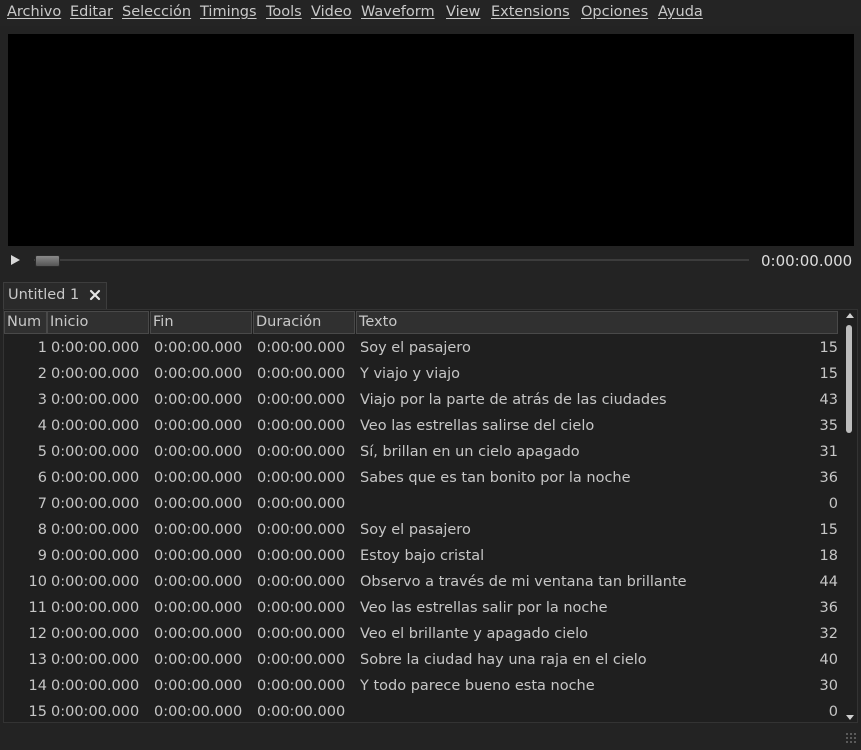  I want to click on play-icon, so click(15, 260).